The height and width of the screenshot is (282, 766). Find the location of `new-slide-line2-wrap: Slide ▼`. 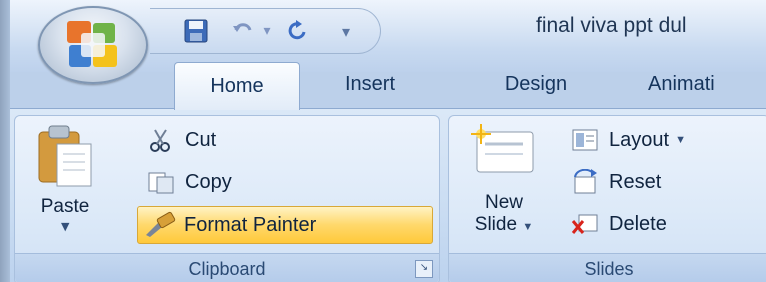

new-slide-line2-wrap: Slide ▼ is located at coordinates (504, 226).